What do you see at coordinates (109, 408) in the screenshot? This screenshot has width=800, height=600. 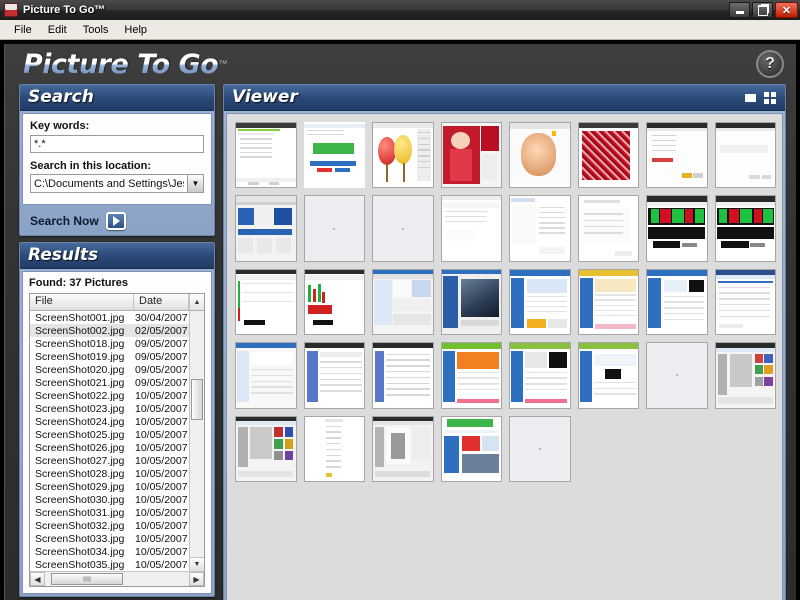 I see `table-row: ScreenShot023.jpg 10/05/2007` at bounding box center [109, 408].